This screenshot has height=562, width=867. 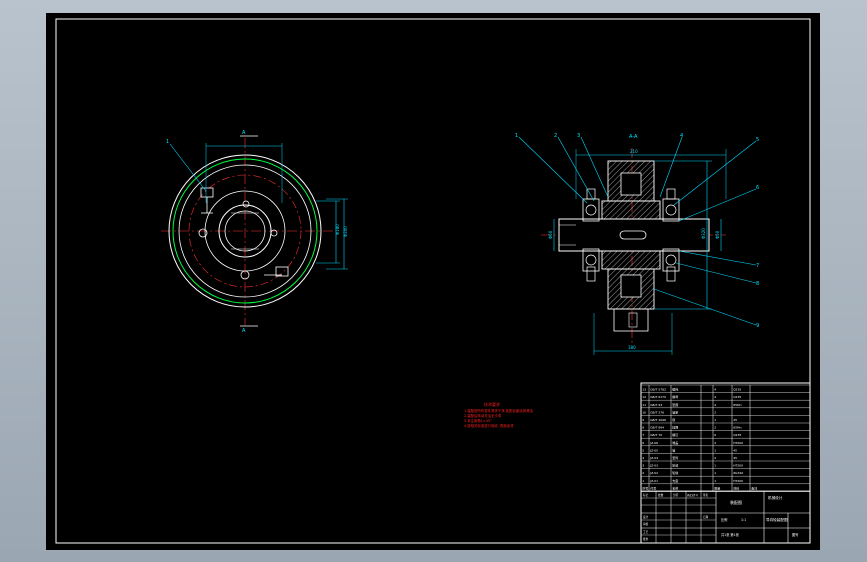 I want to click on bom-cell-name: 轮毂, so click(x=675, y=465).